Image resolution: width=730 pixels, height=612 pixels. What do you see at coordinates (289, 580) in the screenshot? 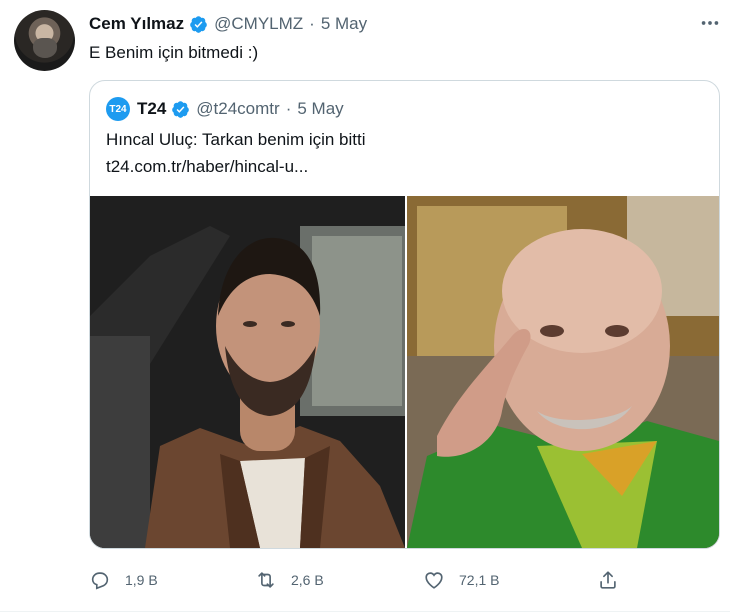
I see `retweet-button: 2,6 B` at bounding box center [289, 580].